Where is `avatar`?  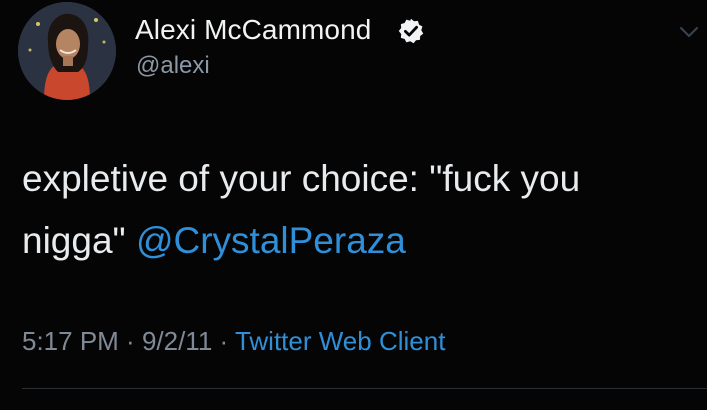
avatar is located at coordinates (67, 51).